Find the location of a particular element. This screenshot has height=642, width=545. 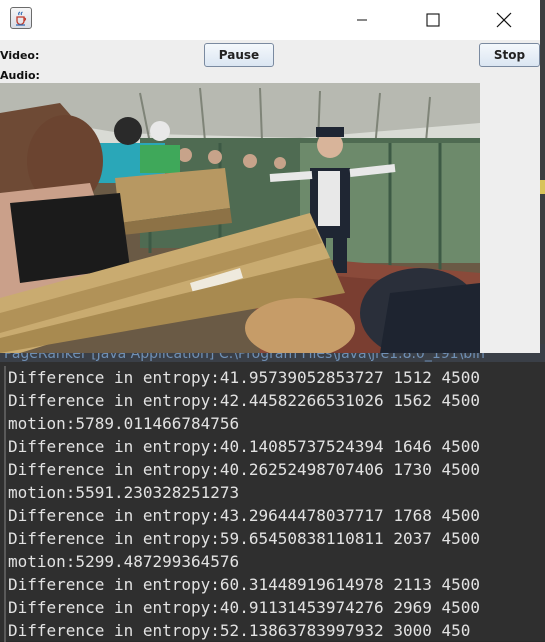

minimize-icon is located at coordinates (362, 20).